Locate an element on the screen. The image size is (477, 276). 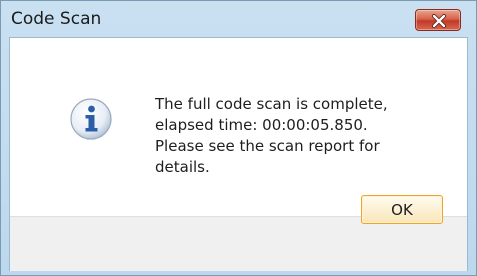
close-icon is located at coordinates (439, 21).